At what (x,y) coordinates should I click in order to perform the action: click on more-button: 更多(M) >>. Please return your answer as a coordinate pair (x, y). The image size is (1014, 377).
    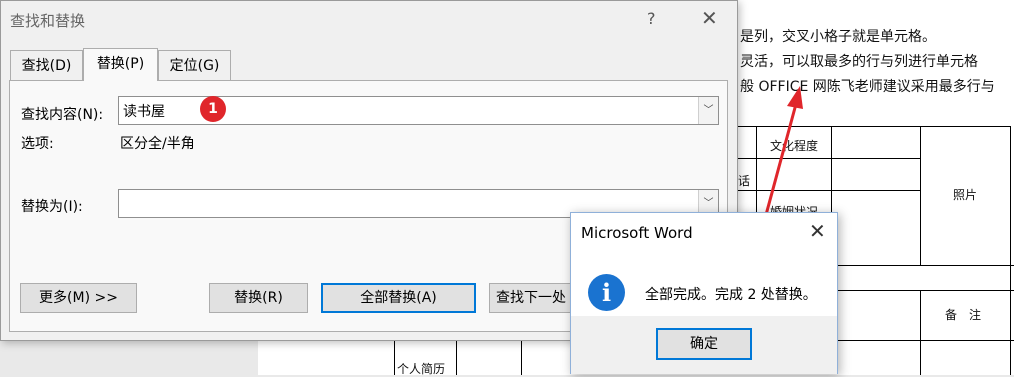
    Looking at the image, I should click on (78, 298).